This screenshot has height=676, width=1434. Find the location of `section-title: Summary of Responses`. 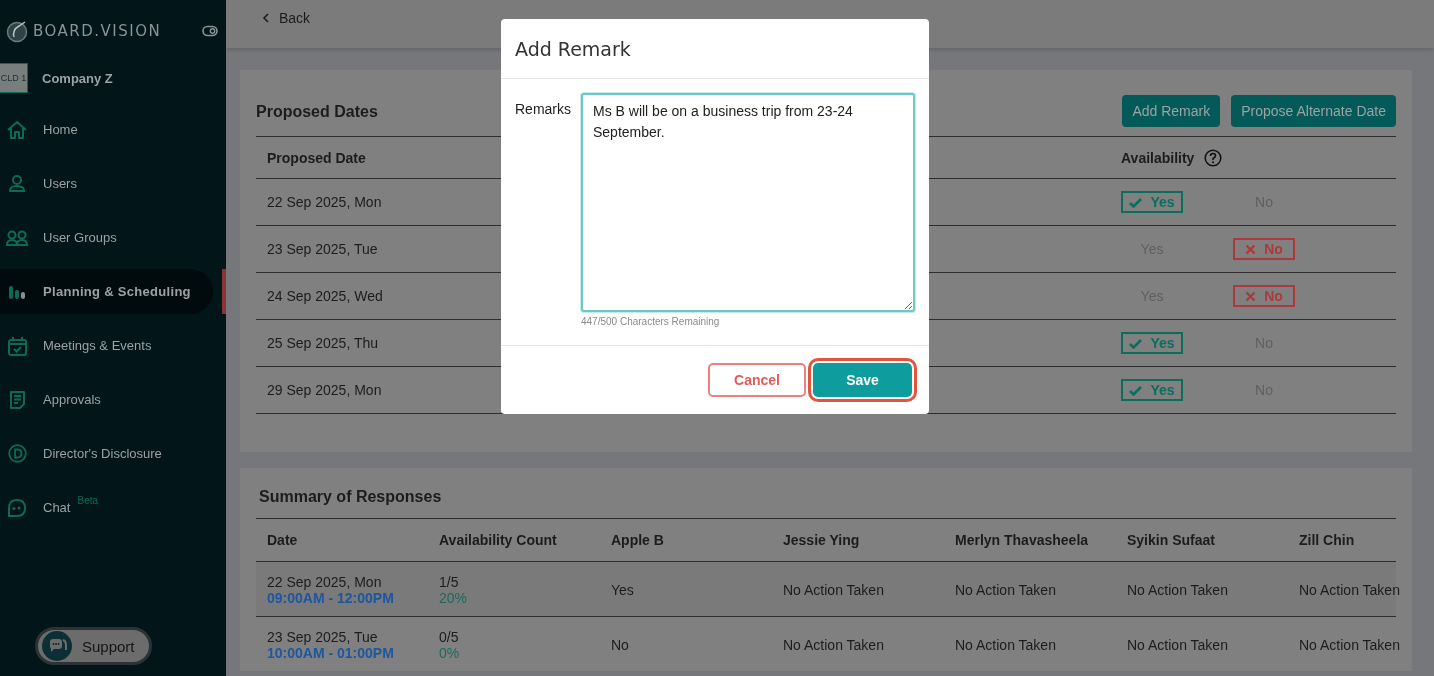

section-title: Summary of Responses is located at coordinates (351, 496).